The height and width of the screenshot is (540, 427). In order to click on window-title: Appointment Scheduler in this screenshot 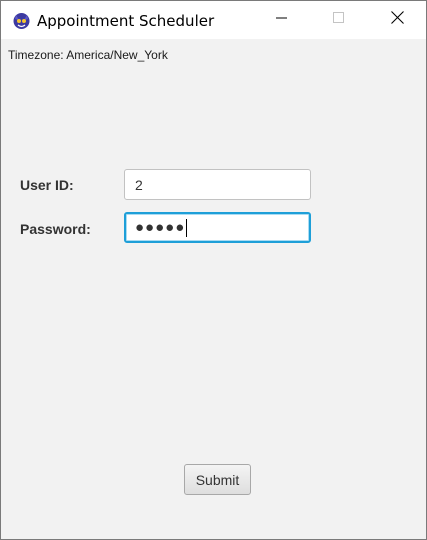, I will do `click(126, 21)`.